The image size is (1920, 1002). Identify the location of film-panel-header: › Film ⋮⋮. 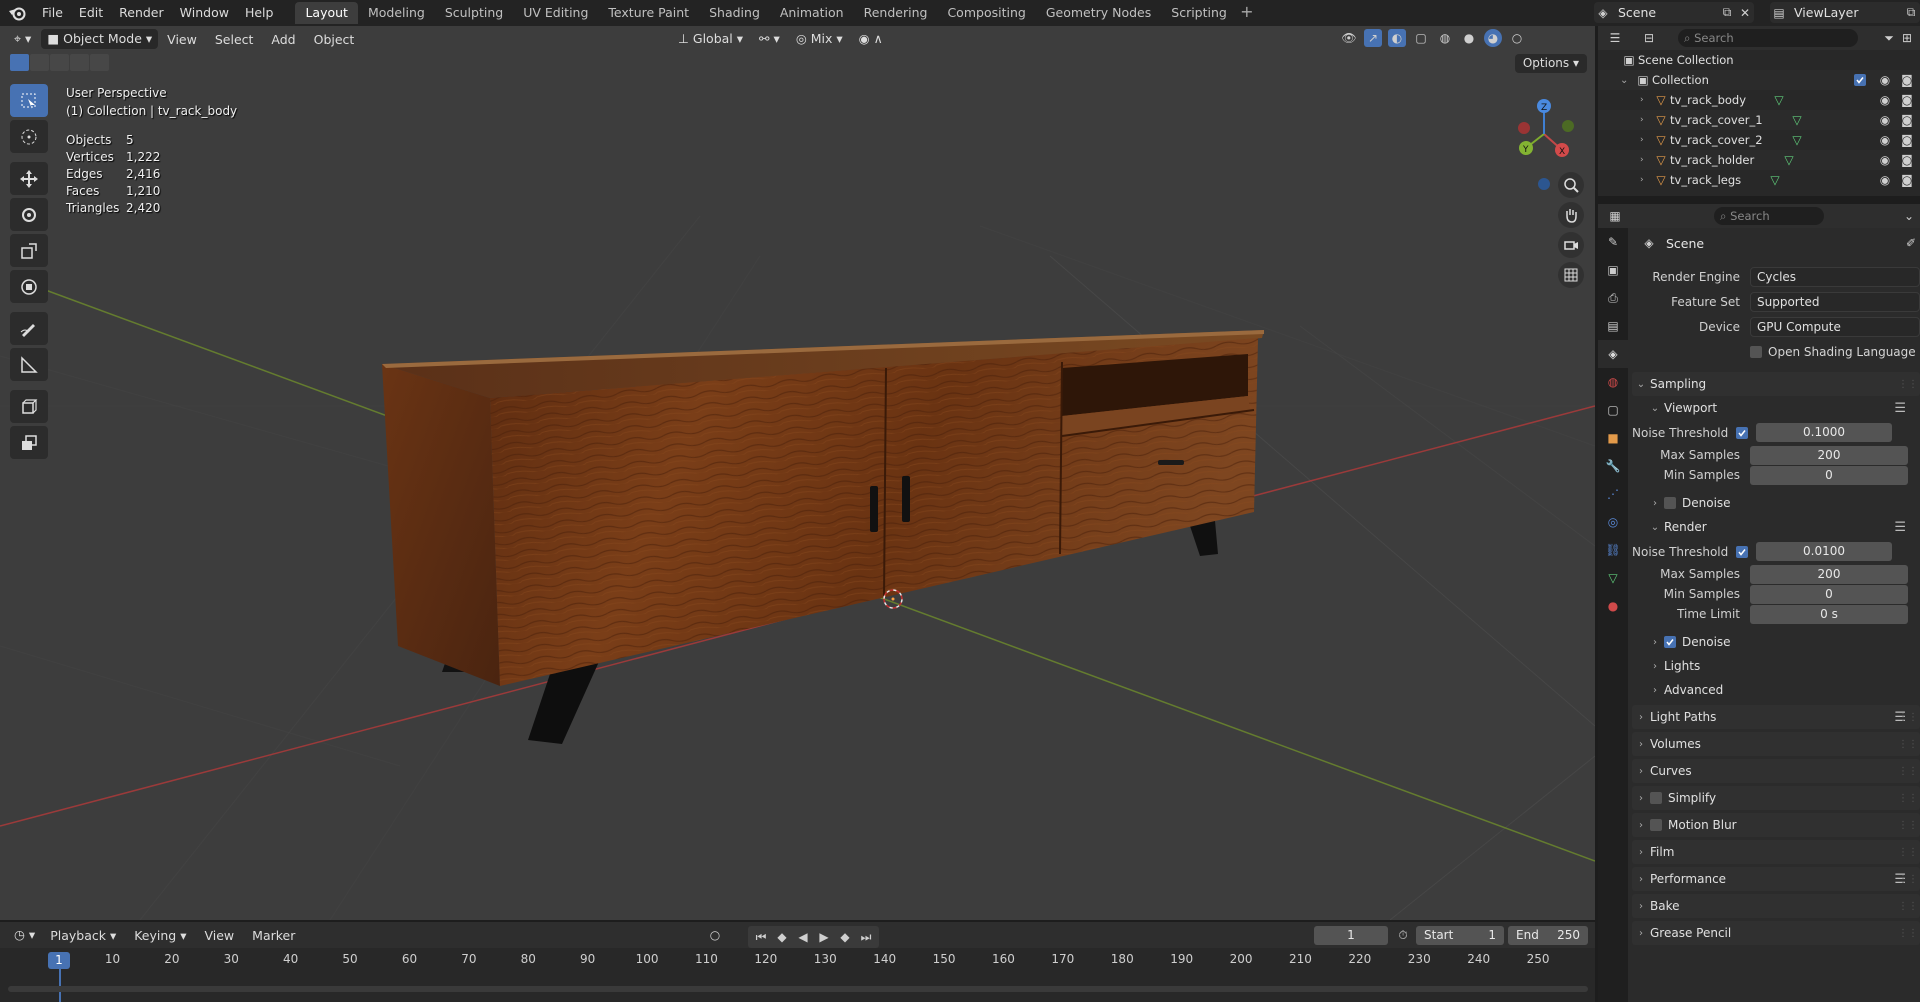
(1776, 852).